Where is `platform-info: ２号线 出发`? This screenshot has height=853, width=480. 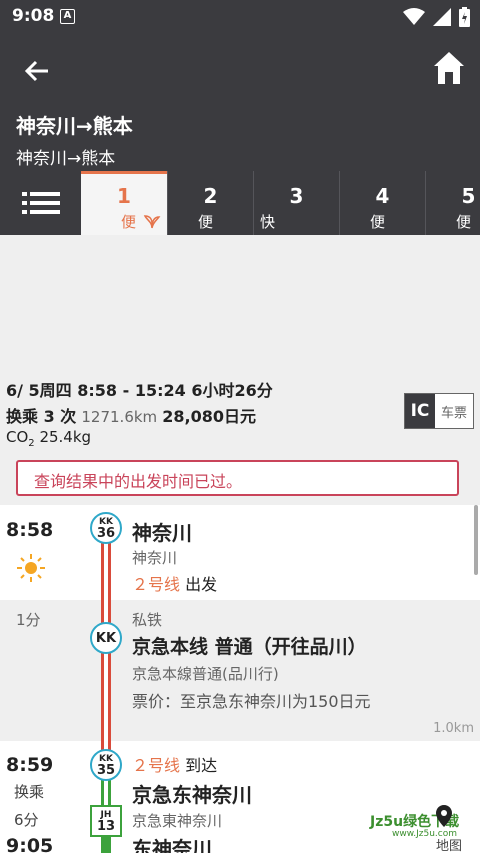
platform-info: ２号线 出发 is located at coordinates (174, 583).